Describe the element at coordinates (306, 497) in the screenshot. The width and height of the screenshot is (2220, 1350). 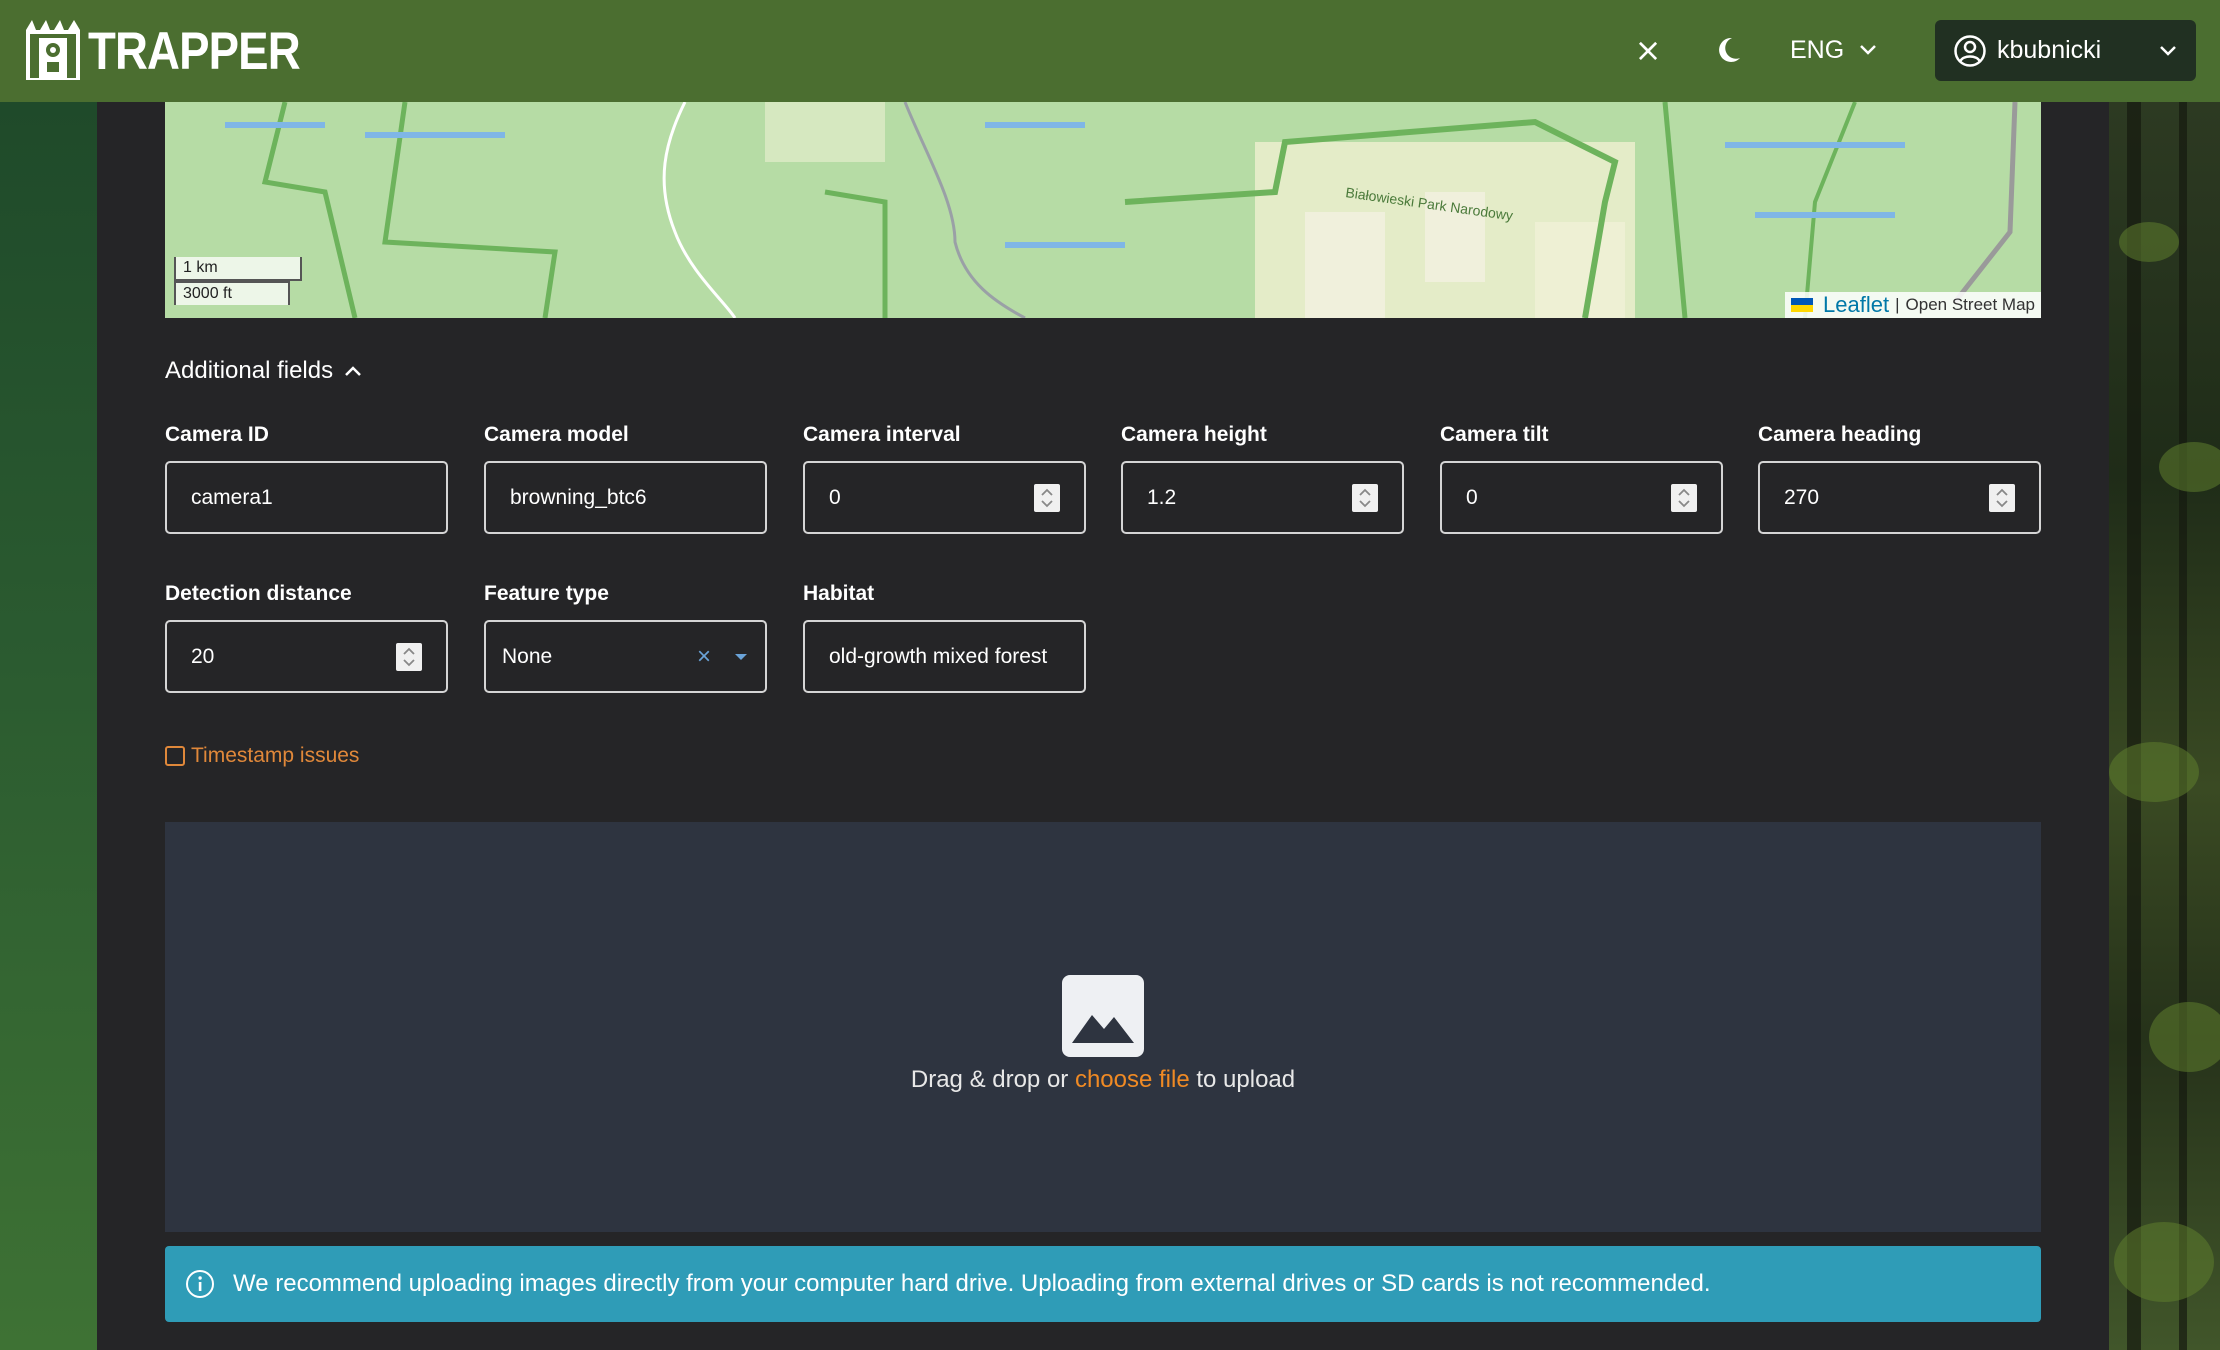
I see `camera-id-input: camera1` at that location.